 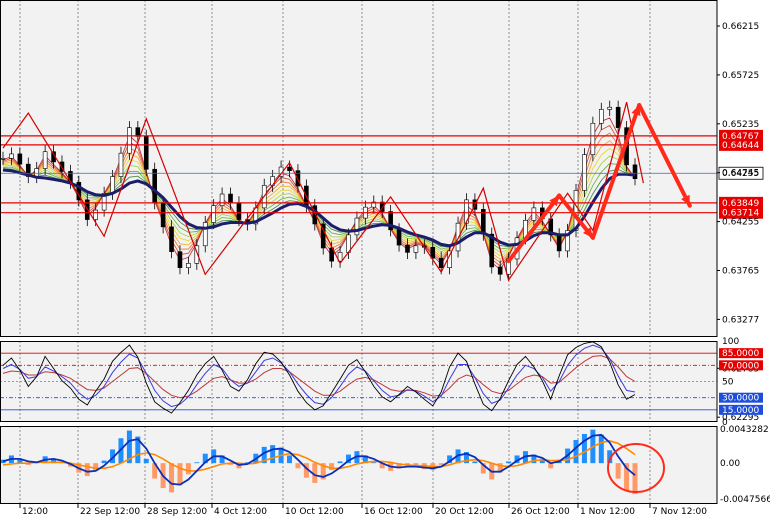 What do you see at coordinates (744, 430) in the screenshot?
I see `hist-tick-label: 0.0043282` at bounding box center [744, 430].